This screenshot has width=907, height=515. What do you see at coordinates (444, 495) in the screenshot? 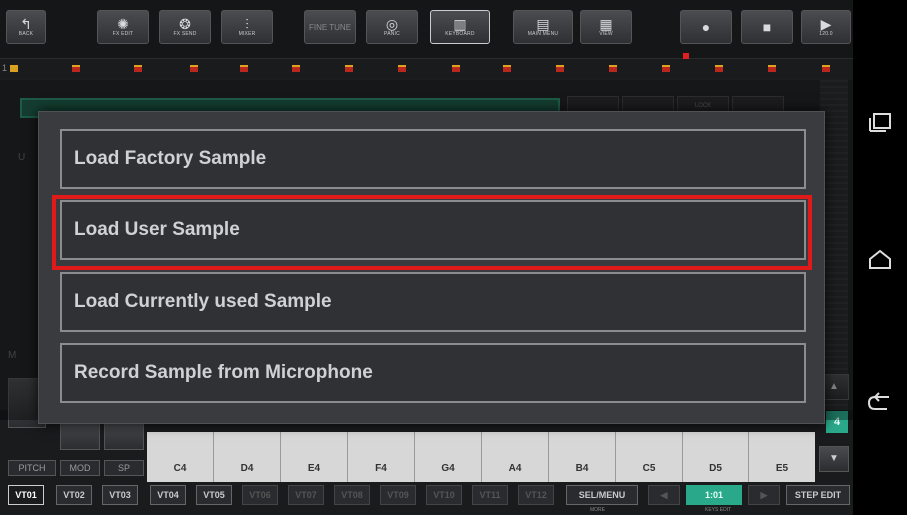
I see `track-button: VT10` at bounding box center [444, 495].